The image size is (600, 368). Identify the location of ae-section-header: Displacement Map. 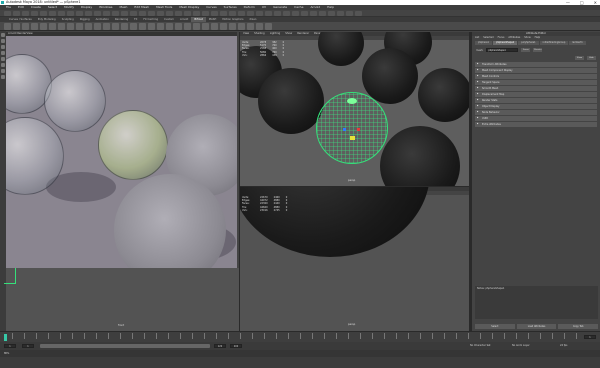
(536, 94).